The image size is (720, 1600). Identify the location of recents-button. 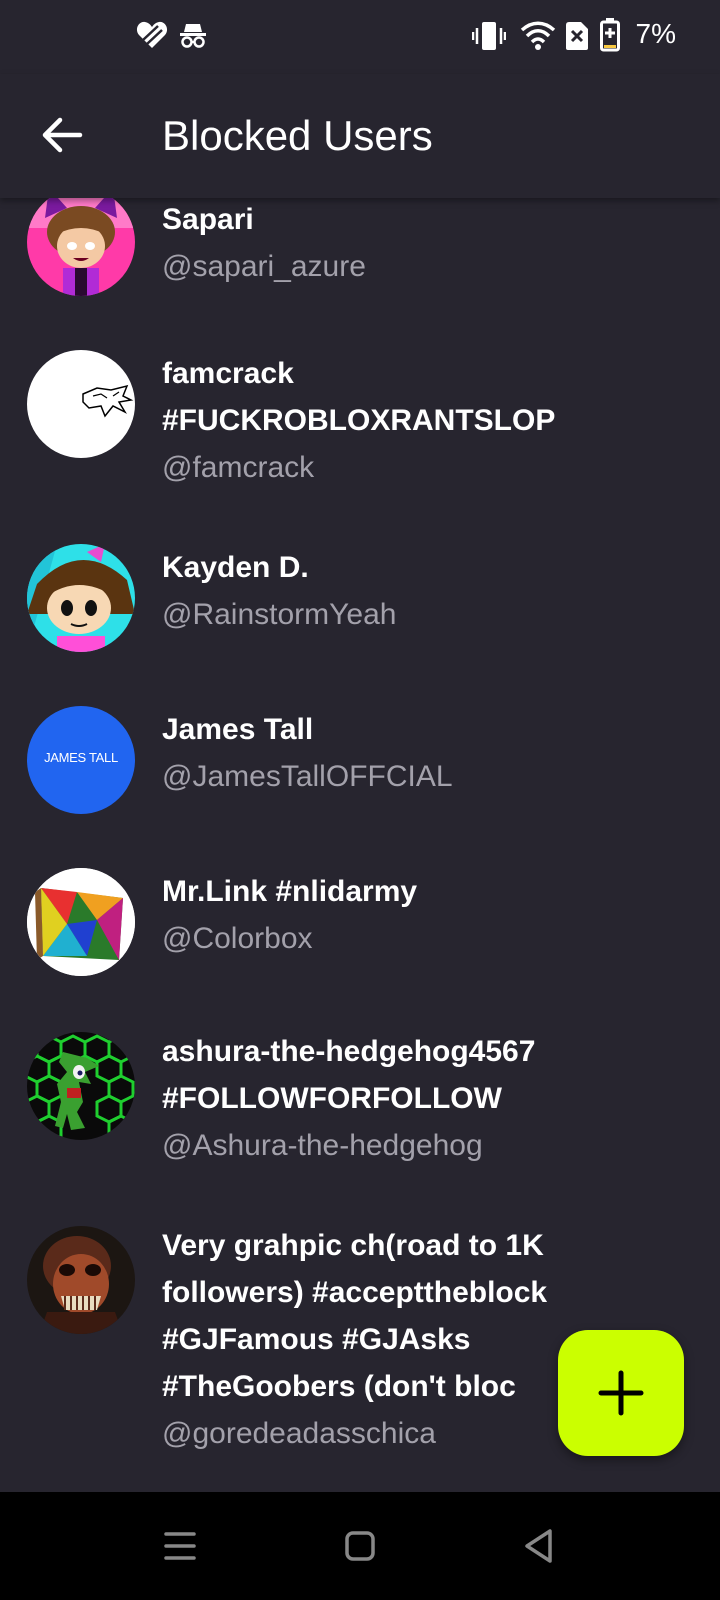
(180, 1546).